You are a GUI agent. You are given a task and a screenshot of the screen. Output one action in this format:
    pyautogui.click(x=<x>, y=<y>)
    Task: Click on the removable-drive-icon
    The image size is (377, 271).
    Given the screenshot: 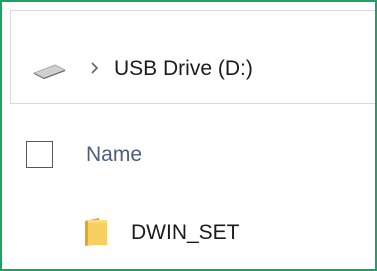 What is the action you would take?
    pyautogui.click(x=49, y=71)
    